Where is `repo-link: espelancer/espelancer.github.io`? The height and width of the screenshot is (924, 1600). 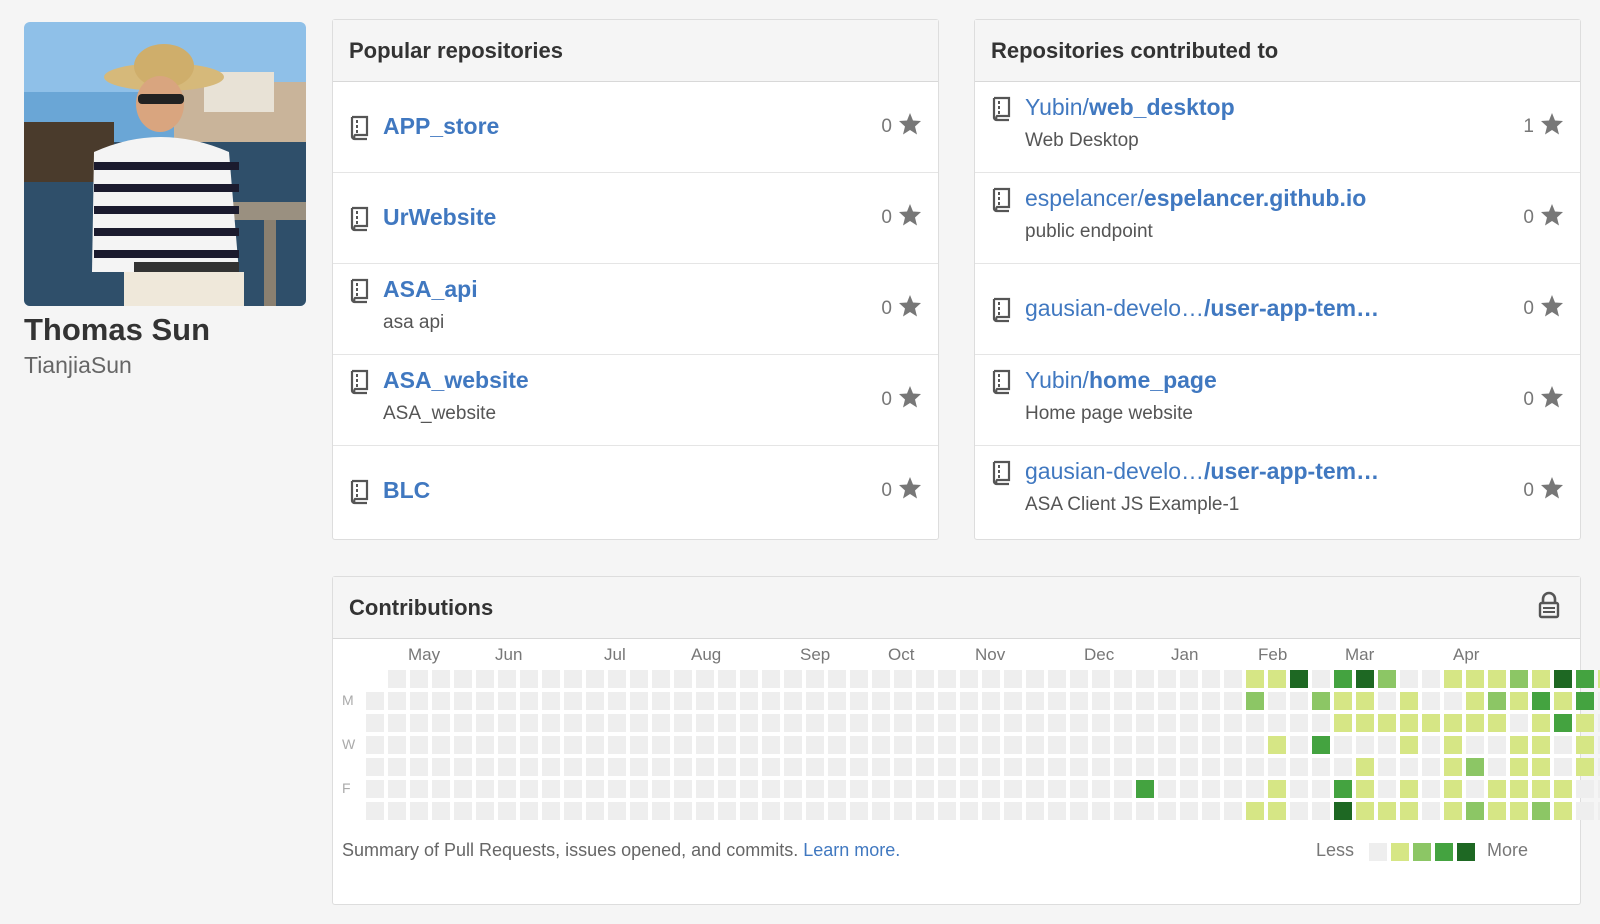
repo-link: espelancer/espelancer.github.io is located at coordinates (1195, 198).